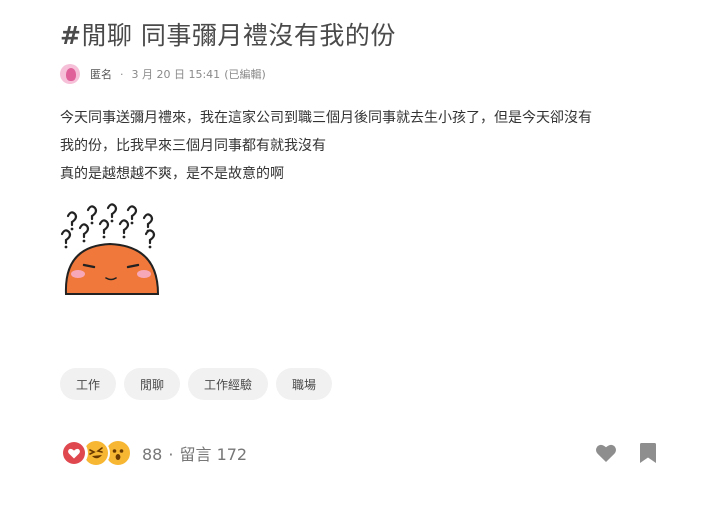 This screenshot has width=726, height=514. I want to click on body-line: 我的份，比我早來三個月同事都有就我沒有, so click(193, 146).